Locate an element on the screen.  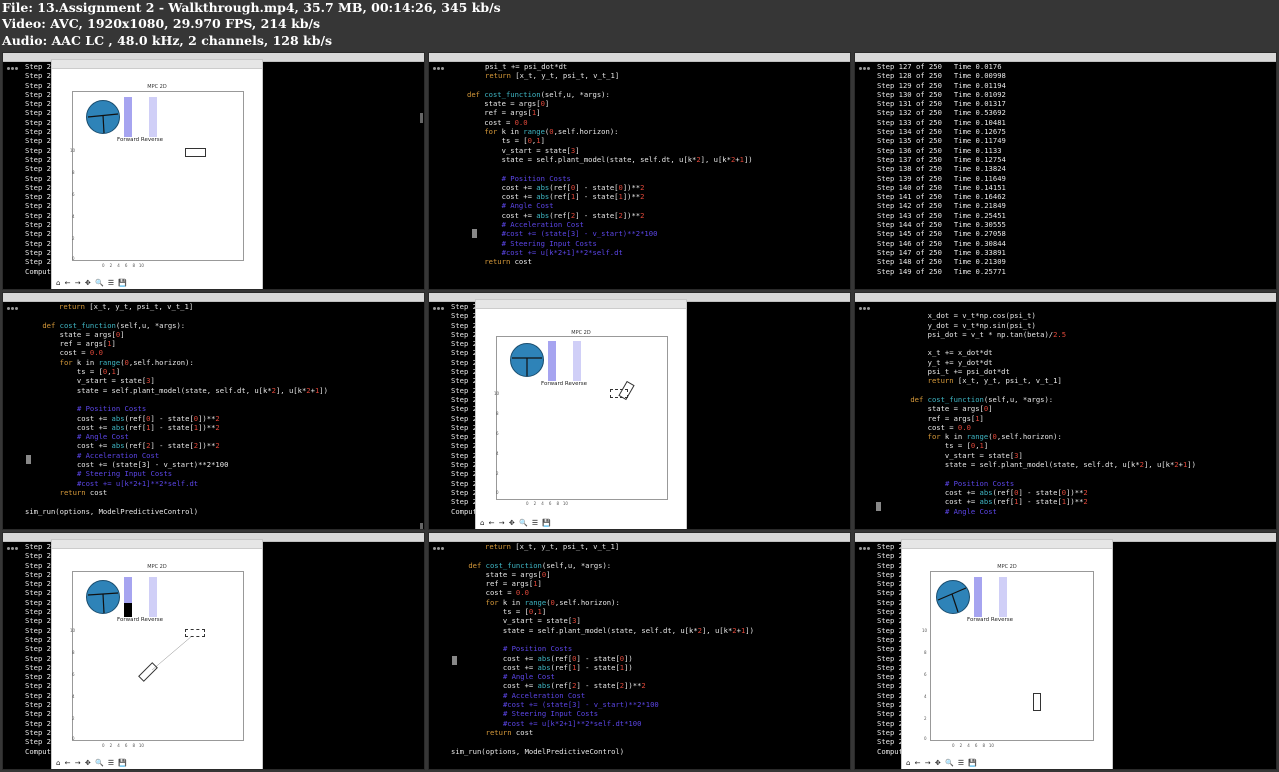
step-time: Time 0.21849 is located at coordinates (979, 206).